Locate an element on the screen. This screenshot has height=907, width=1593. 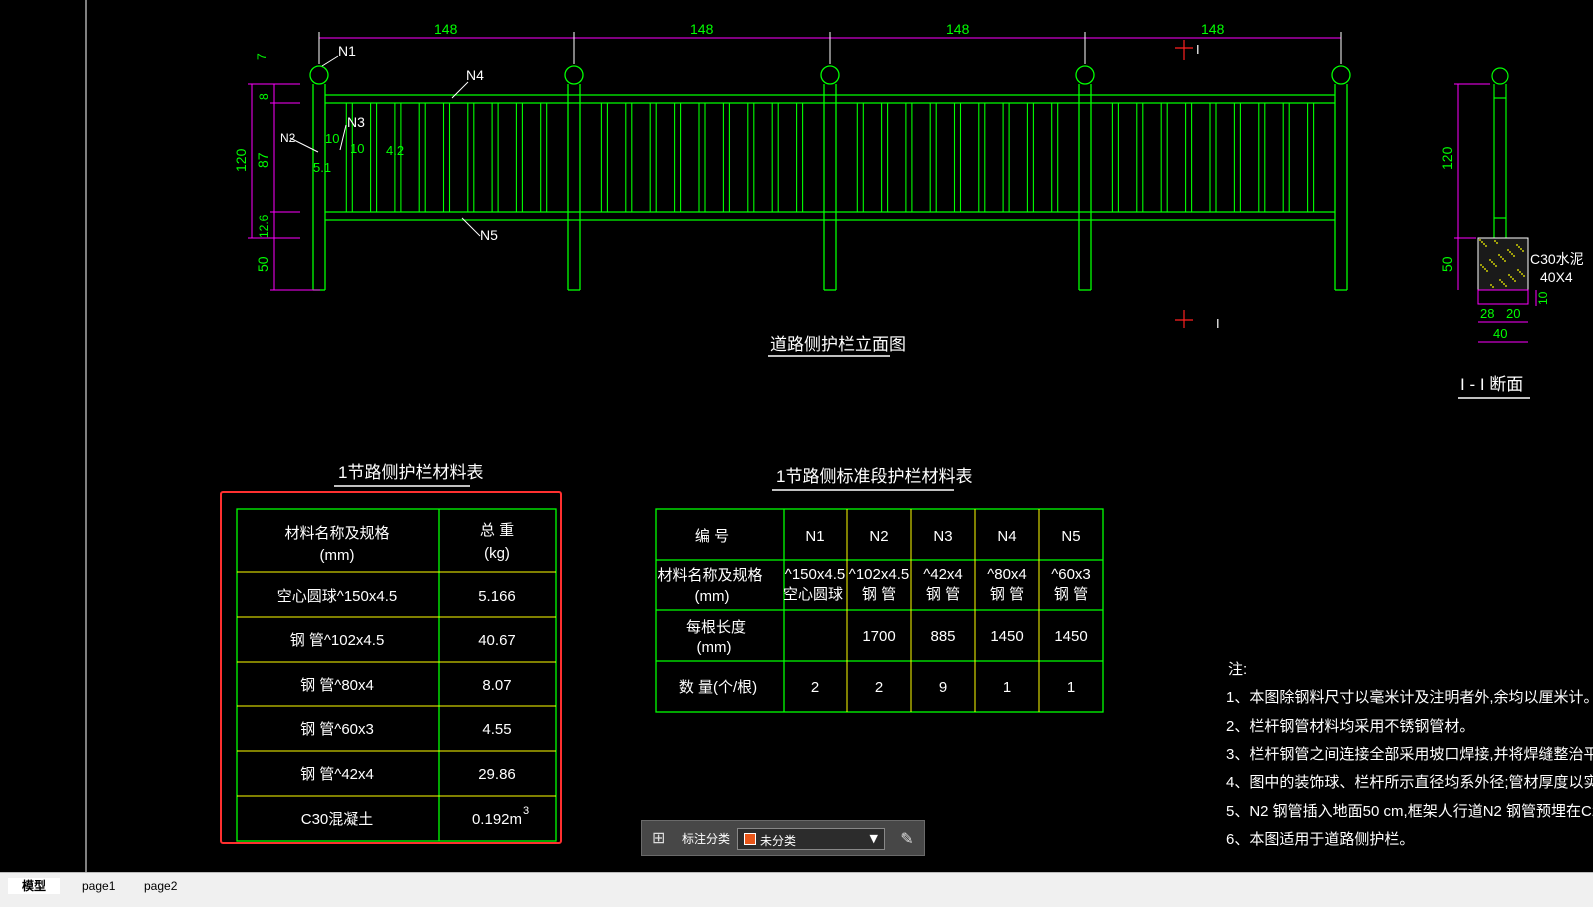
section-dim-10: 10 is located at coordinates (1543, 298).